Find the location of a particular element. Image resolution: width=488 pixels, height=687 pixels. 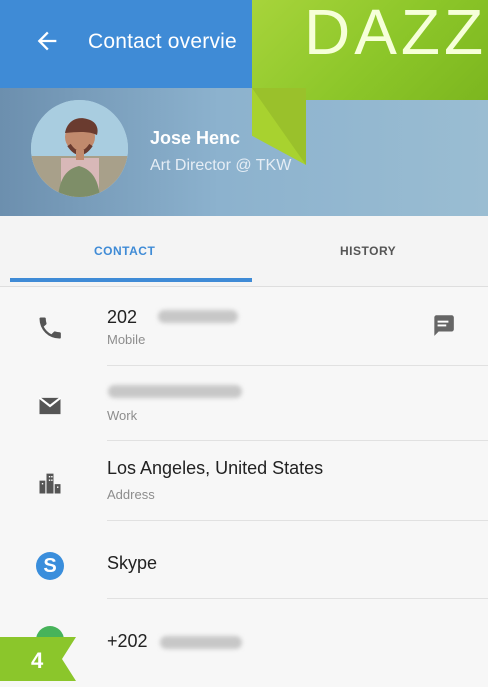

back-arrow-icon is located at coordinates (47, 41).